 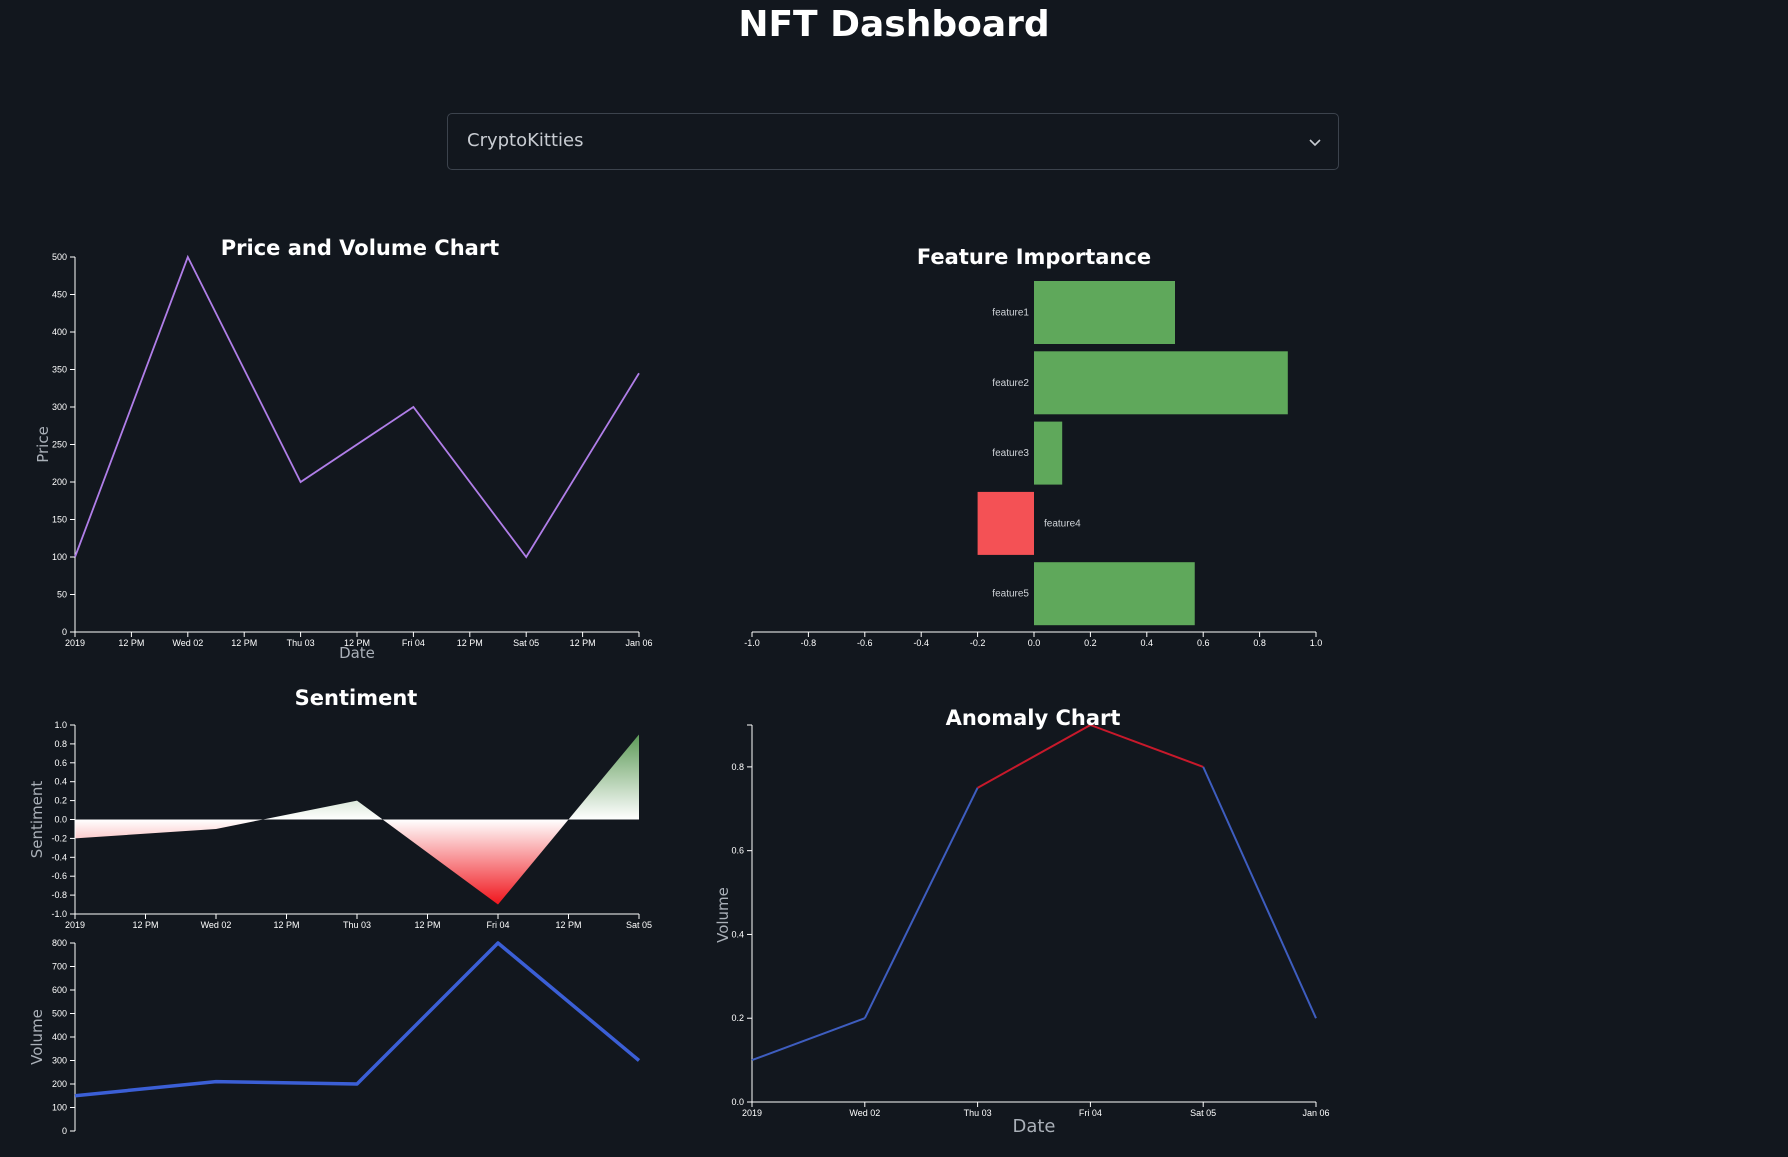 What do you see at coordinates (59, 295) in the screenshot?
I see `price-y-tick-label: 450` at bounding box center [59, 295].